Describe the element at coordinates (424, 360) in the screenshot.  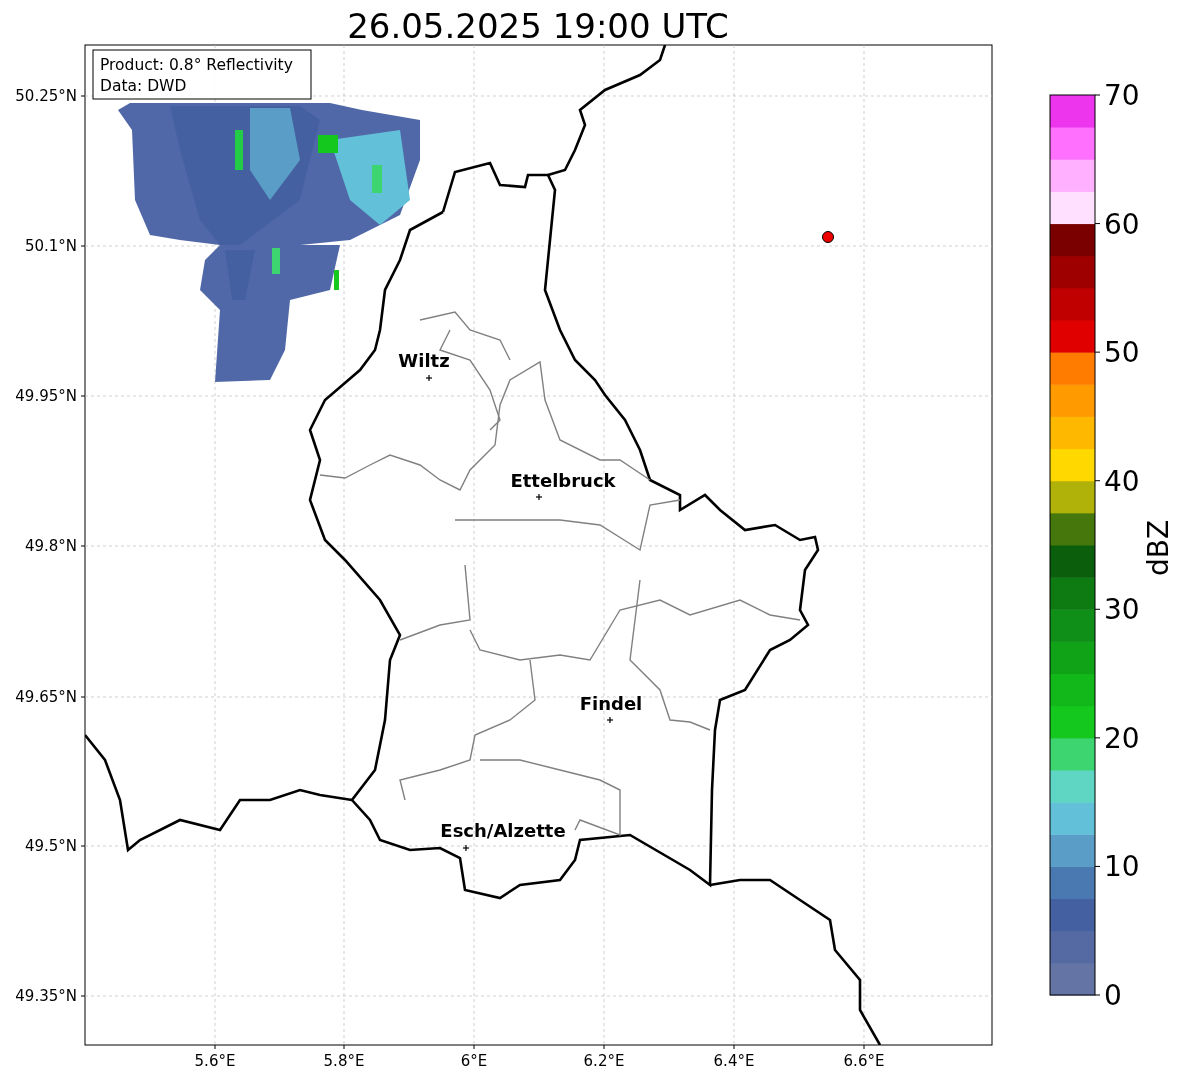
I see `city-label: Wiltz` at that location.